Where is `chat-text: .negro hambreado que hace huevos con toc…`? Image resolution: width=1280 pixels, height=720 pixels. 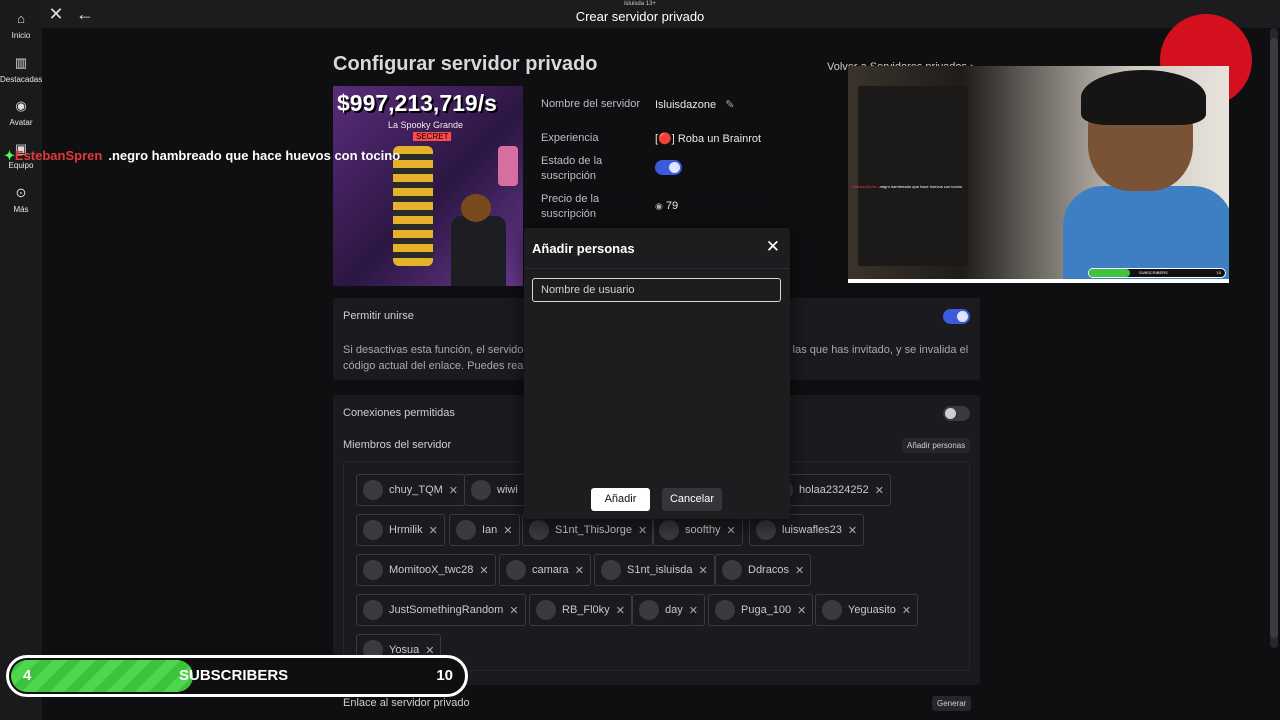 chat-text: .negro hambreado que hace huevos con toc… is located at coordinates (254, 155).